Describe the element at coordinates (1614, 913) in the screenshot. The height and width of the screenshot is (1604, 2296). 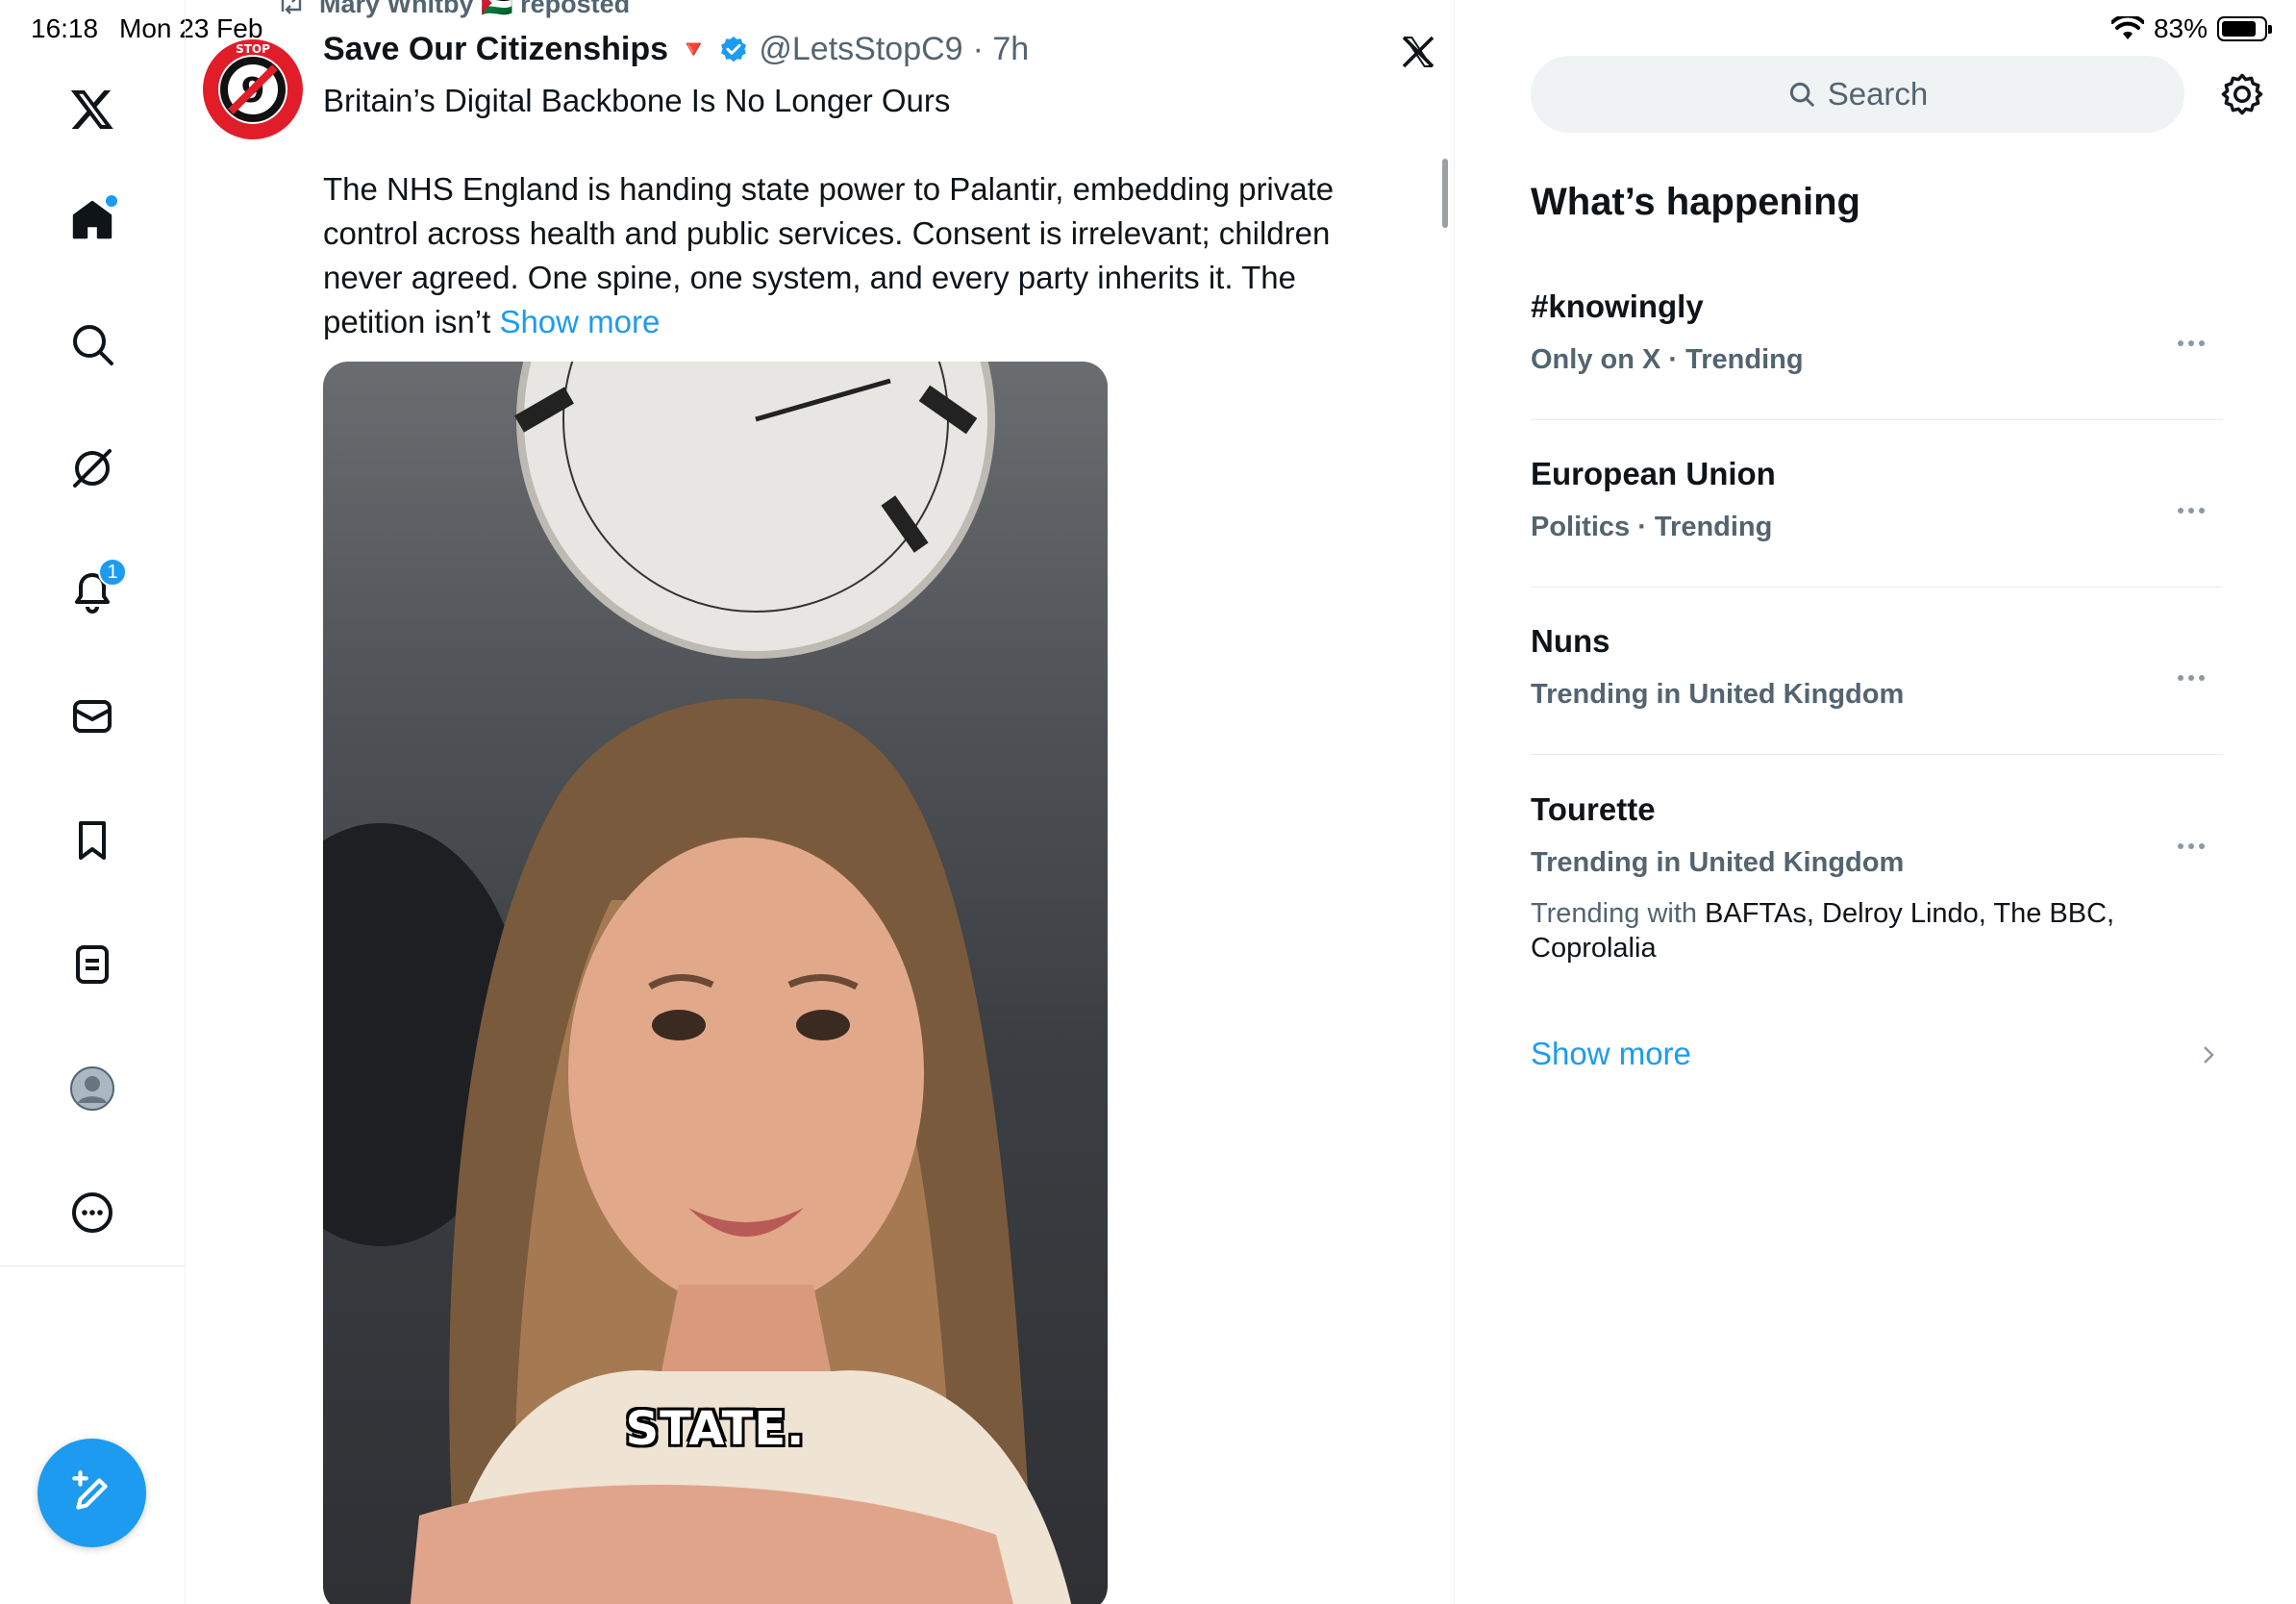
I see `trend-related-prefix: Trending with` at that location.